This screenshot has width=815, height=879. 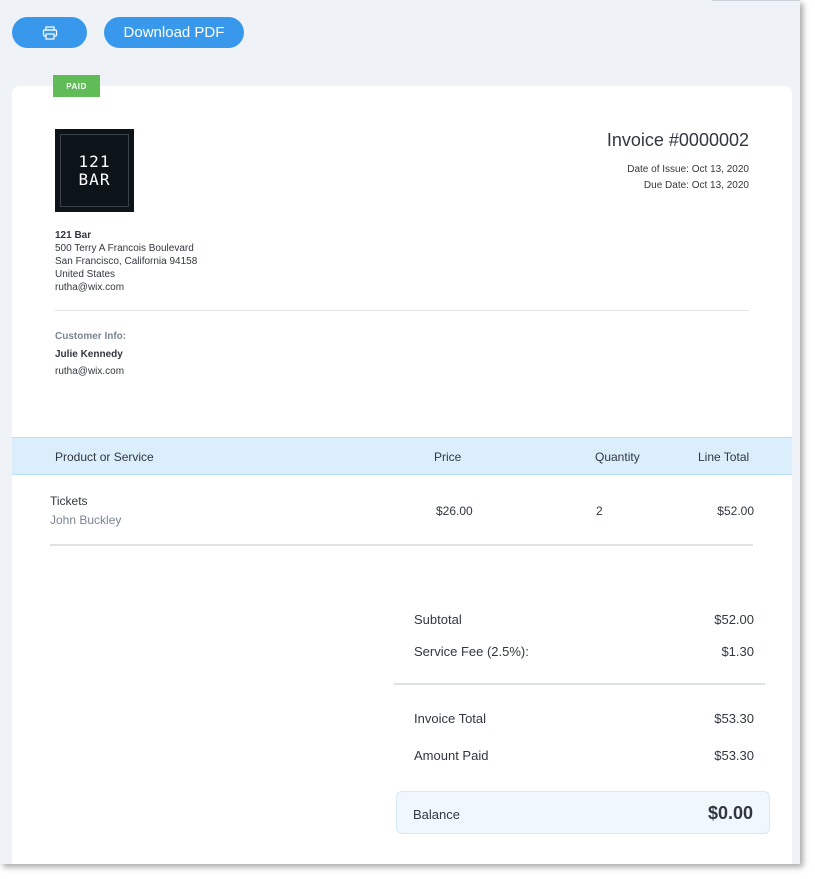 I want to click on print-icon, so click(x=49, y=32).